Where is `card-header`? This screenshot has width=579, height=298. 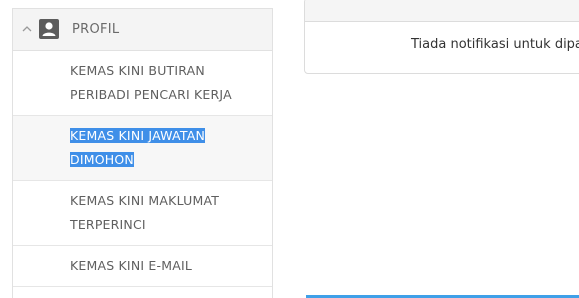
card-header is located at coordinates (442, 11).